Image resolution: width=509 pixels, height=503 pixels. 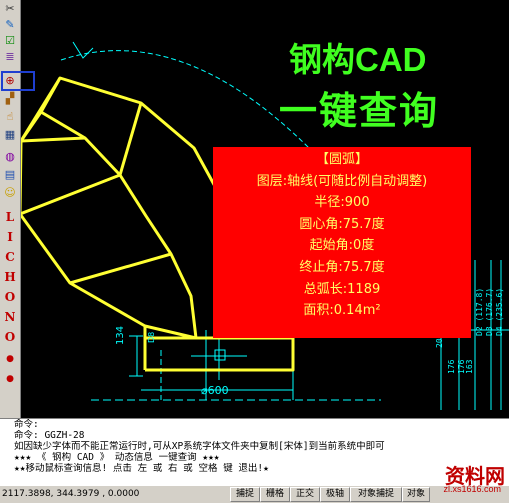 What do you see at coordinates (49, 435) in the screenshot?
I see `command-line: 命令: GGZH-28` at bounding box center [49, 435].